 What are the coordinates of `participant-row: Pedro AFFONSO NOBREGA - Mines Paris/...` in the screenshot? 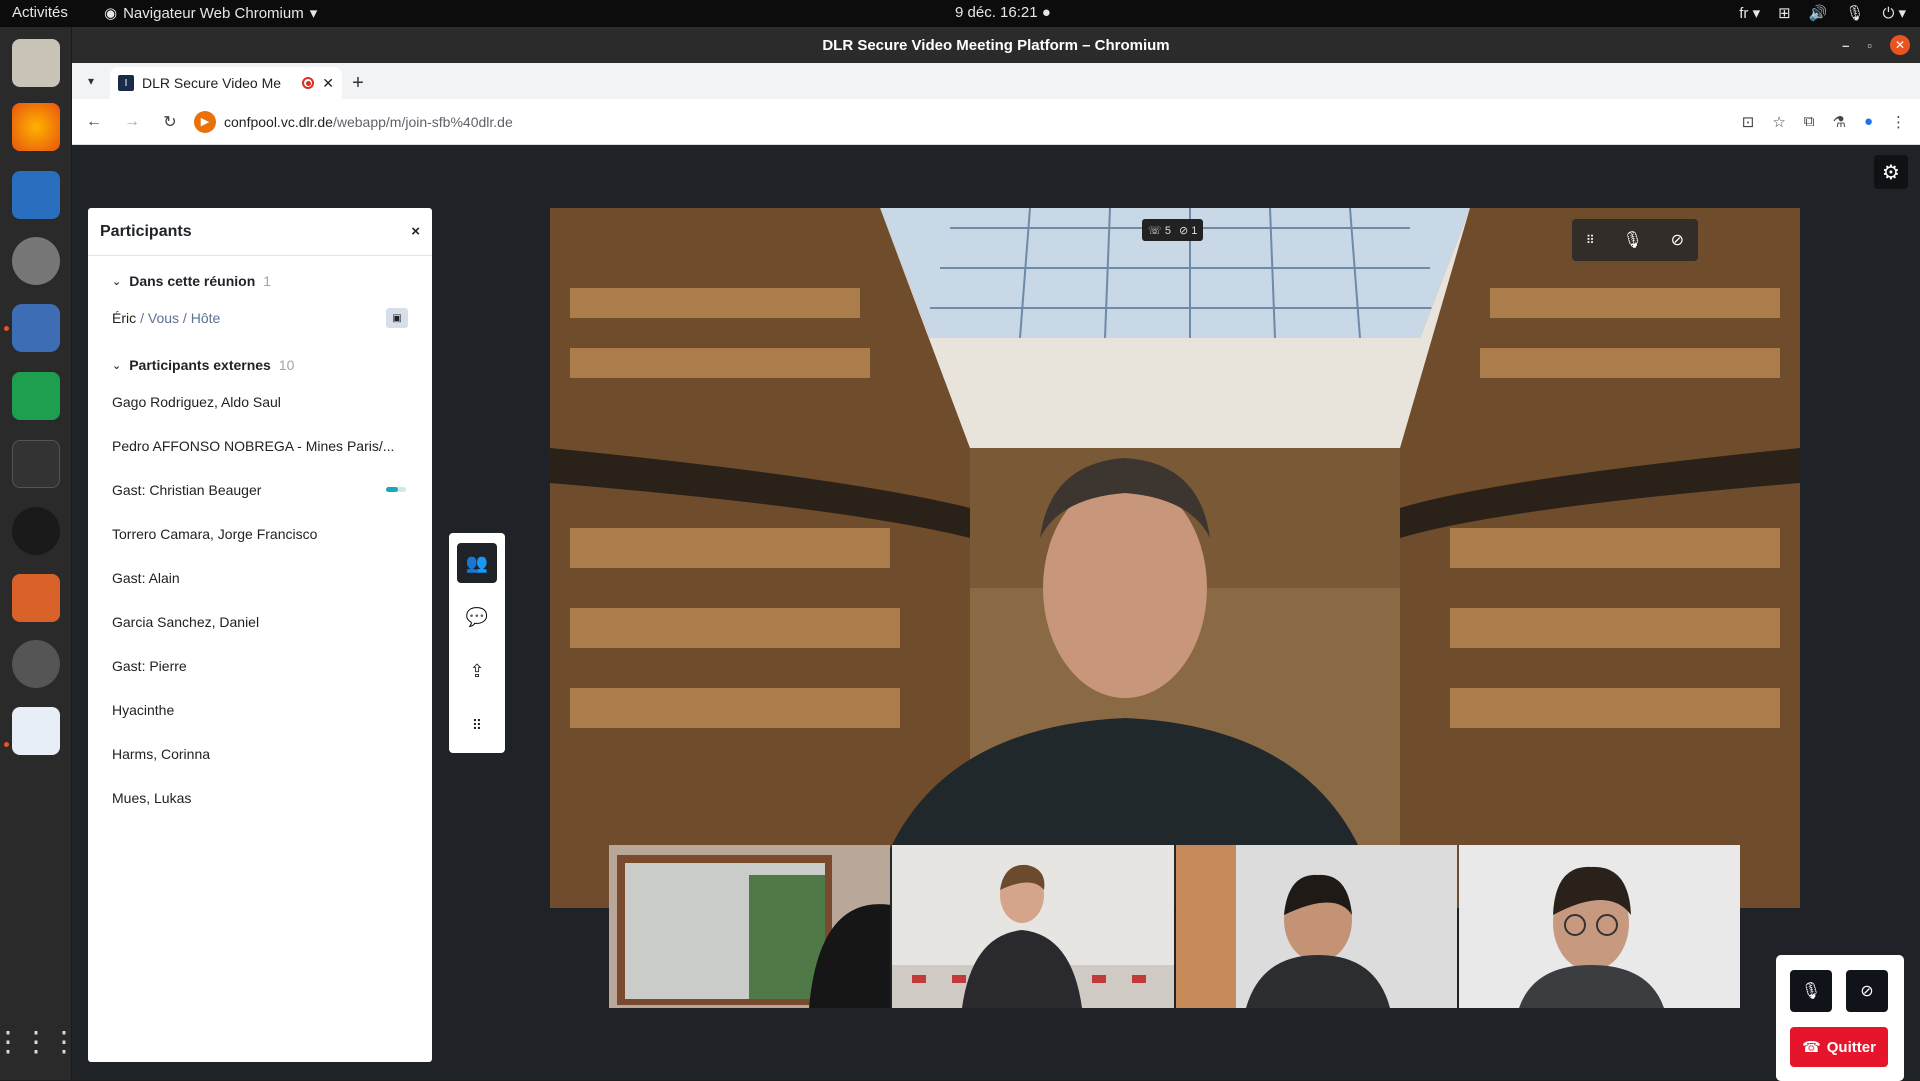 It's located at (260, 446).